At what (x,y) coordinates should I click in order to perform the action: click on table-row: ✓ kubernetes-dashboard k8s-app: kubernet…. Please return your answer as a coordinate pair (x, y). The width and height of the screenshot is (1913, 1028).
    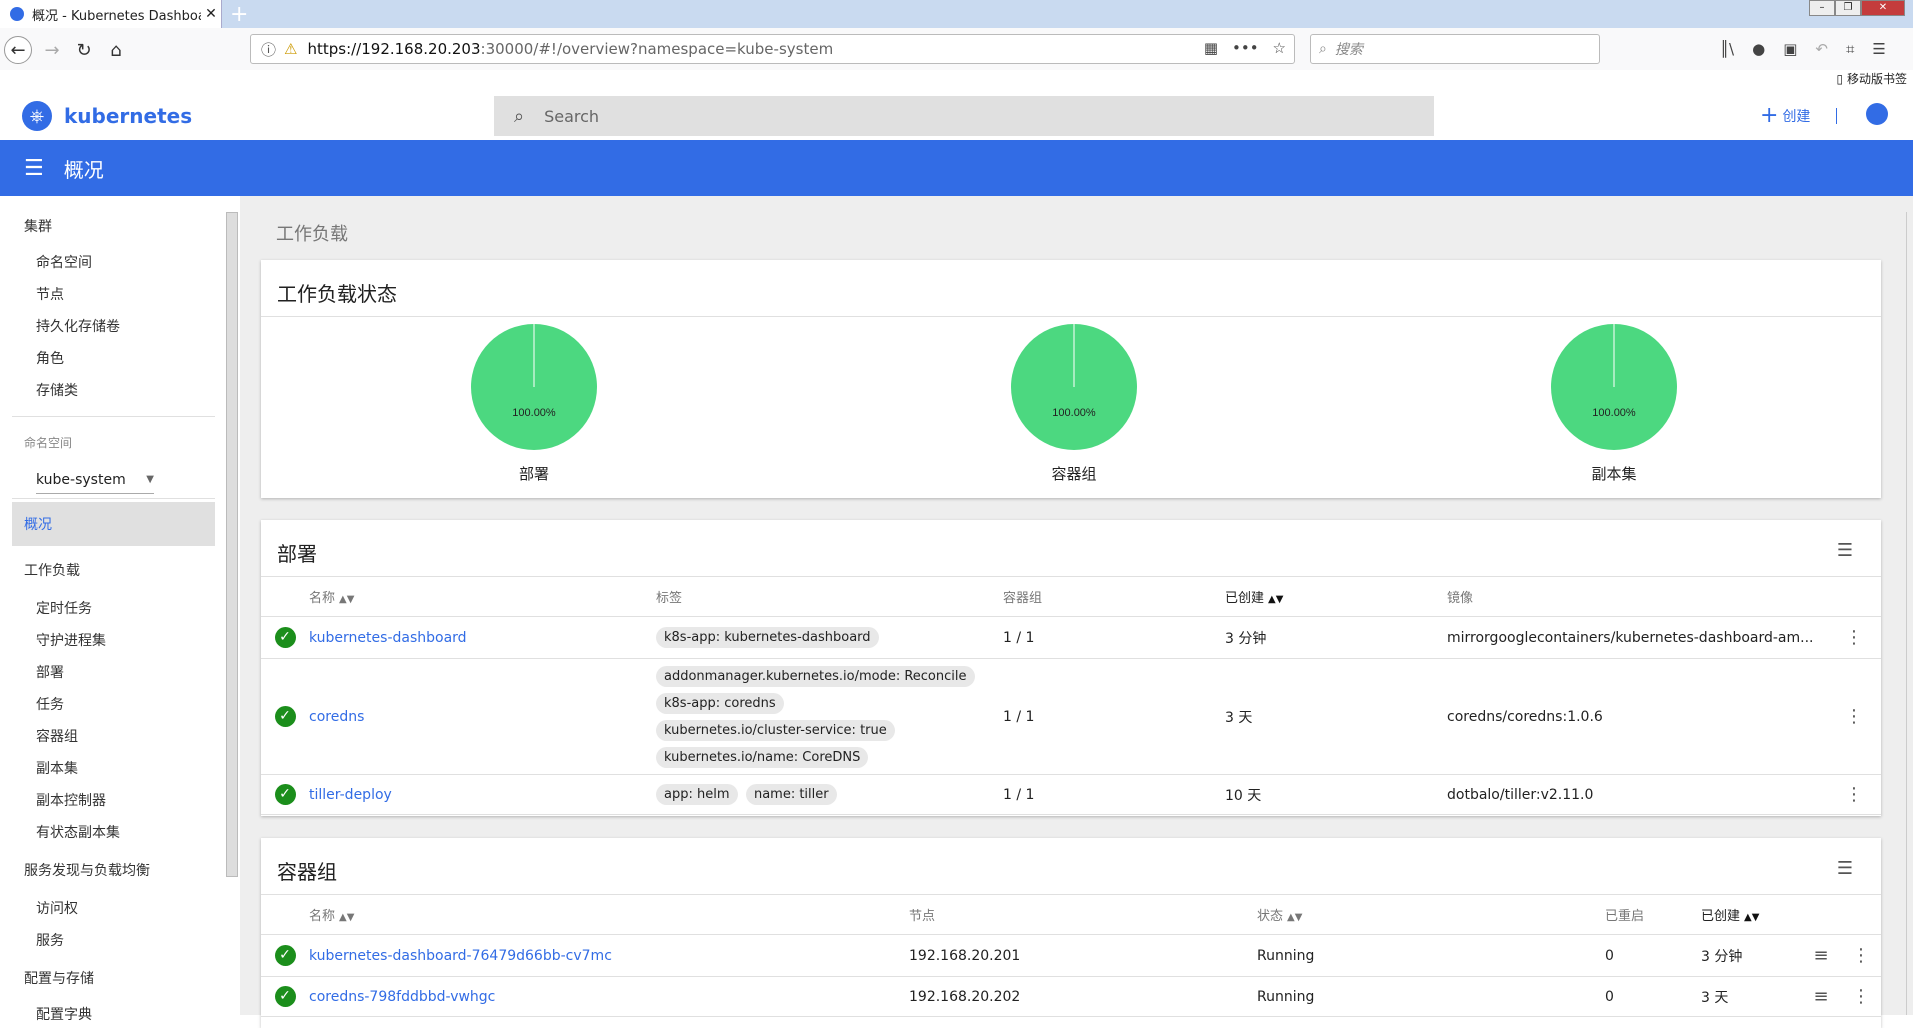
    Looking at the image, I should click on (1071, 637).